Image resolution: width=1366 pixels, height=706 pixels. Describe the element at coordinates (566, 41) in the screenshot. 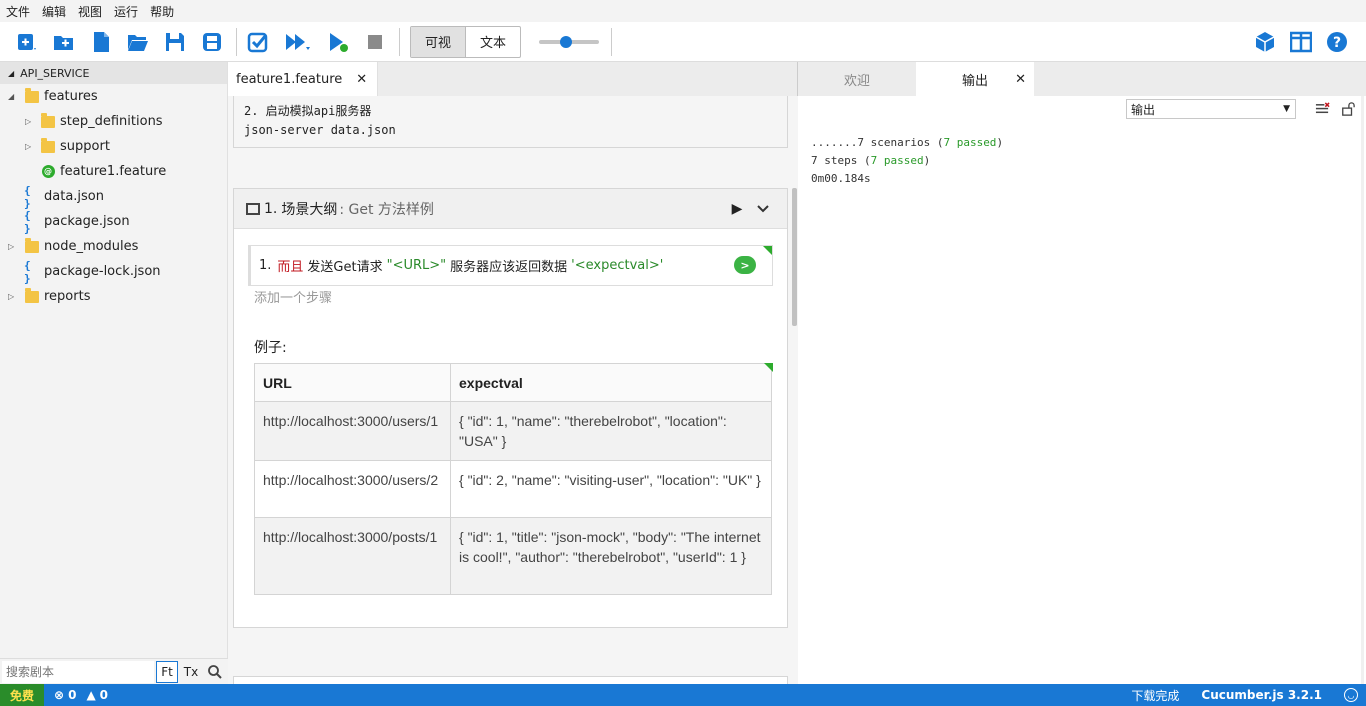

I see `zoom-slider-knob` at that location.